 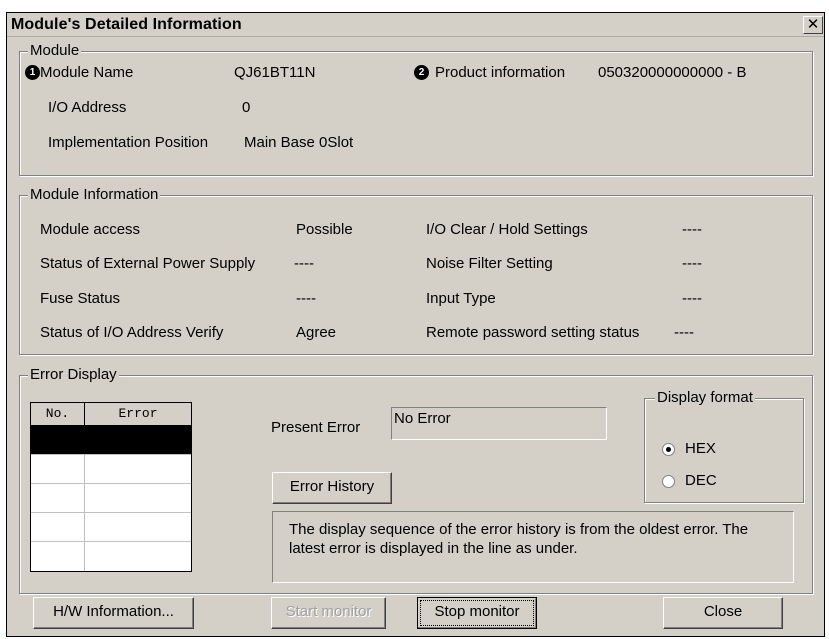 What do you see at coordinates (316, 427) in the screenshot?
I see `present-error-label: Present Error` at bounding box center [316, 427].